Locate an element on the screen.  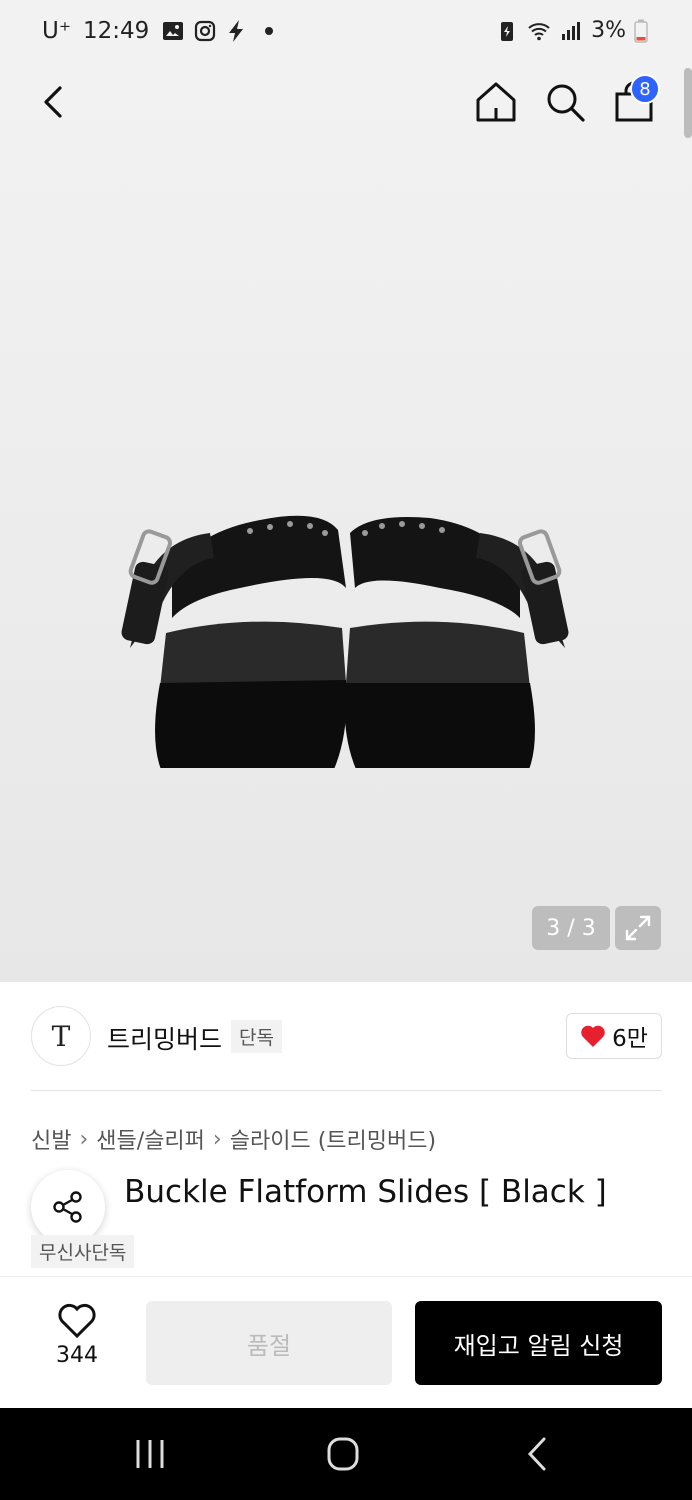
signal-icon is located at coordinates (571, 30).